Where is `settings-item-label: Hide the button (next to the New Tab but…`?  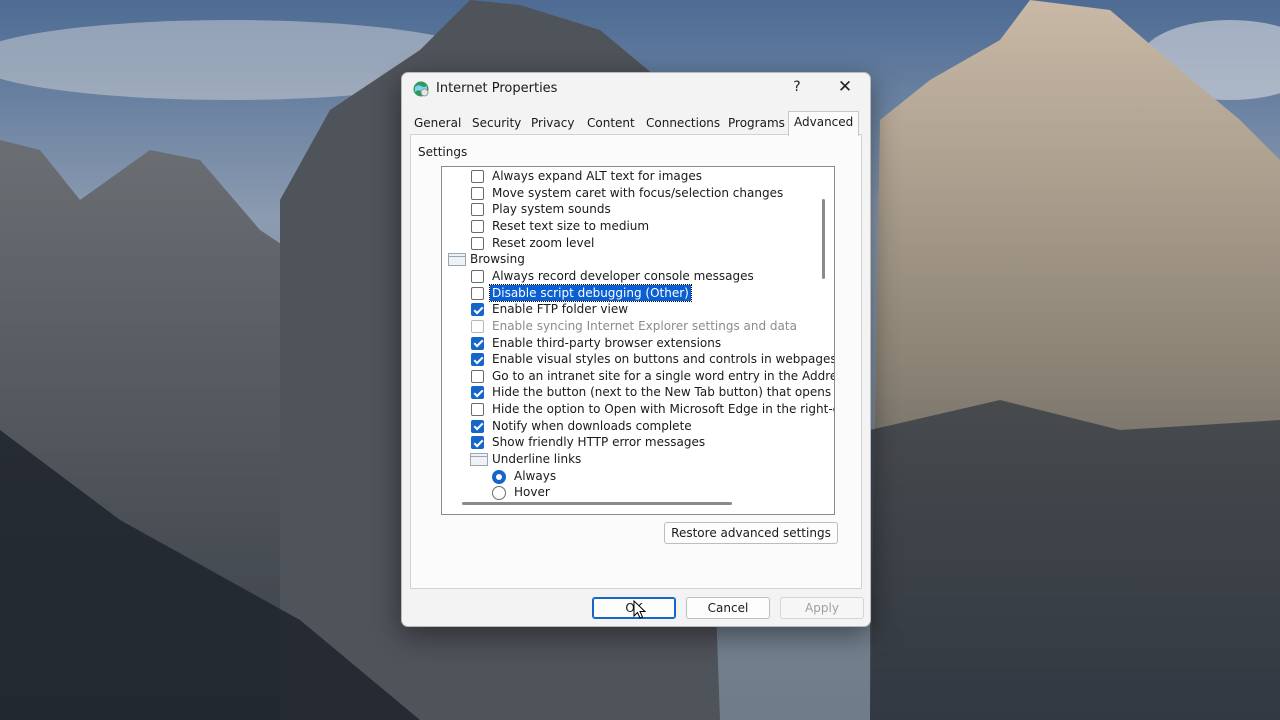
settings-item-label: Hide the button (next to the New Tab but… is located at coordinates (662, 392).